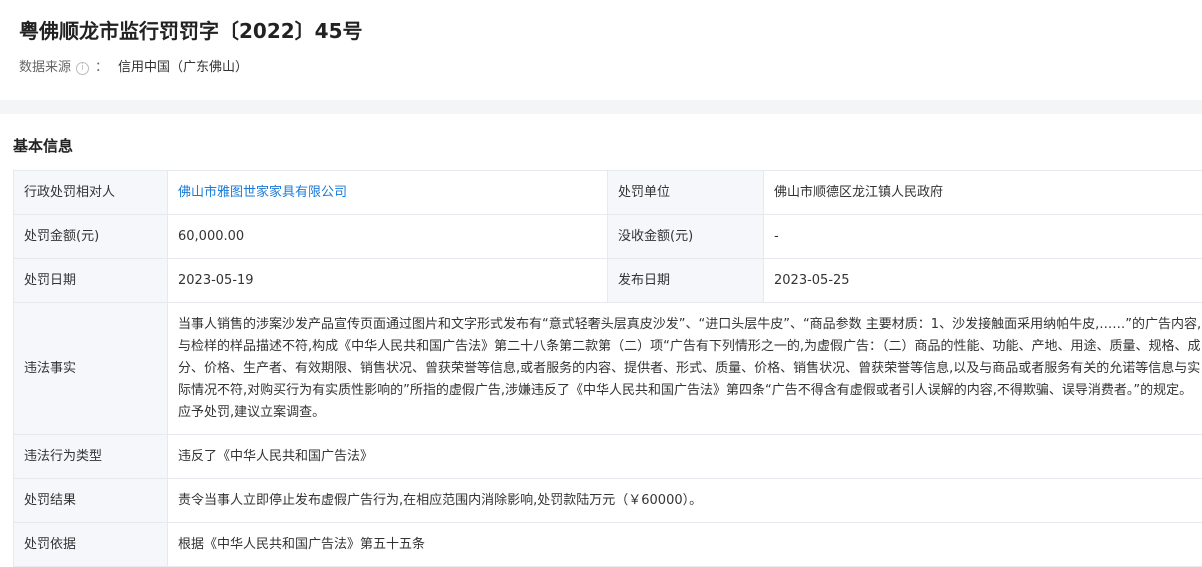 This screenshot has height=567, width=1202. What do you see at coordinates (388, 237) in the screenshot?
I see `amount-value: 60,000.00` at bounding box center [388, 237].